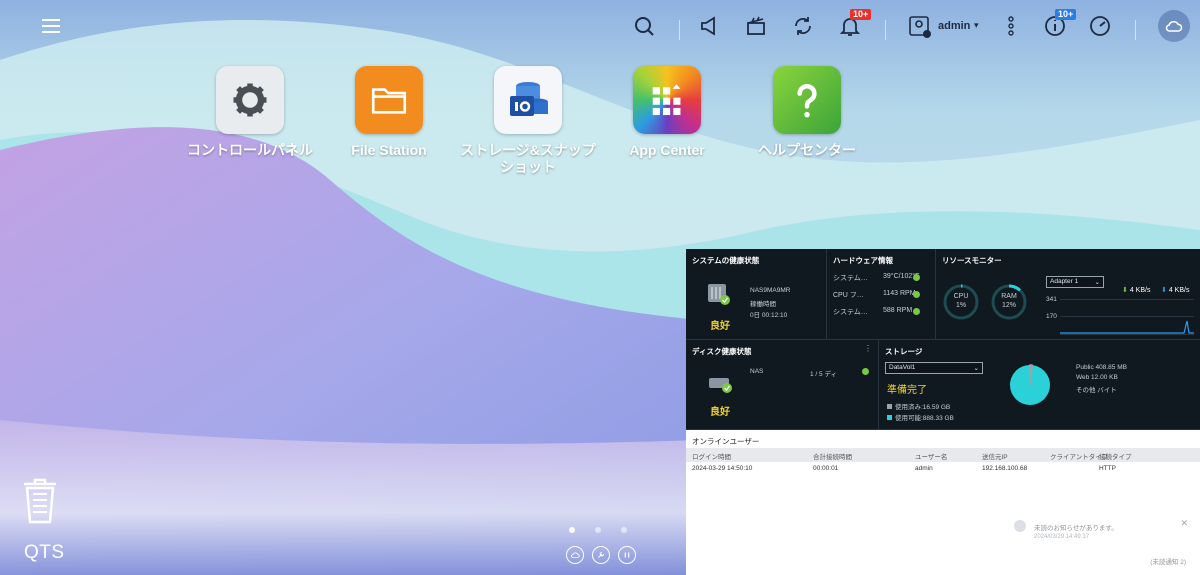 The height and width of the screenshot is (575, 1200). Describe the element at coordinates (854, 24) in the screenshot. I see `bell-icon: 10+` at that location.